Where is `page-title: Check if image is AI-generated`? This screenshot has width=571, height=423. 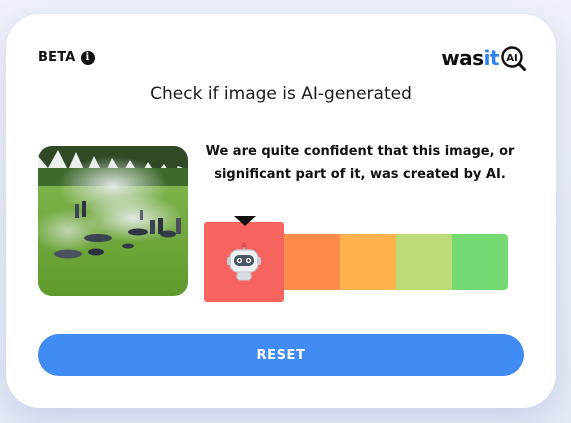 page-title: Check if image is AI-generated is located at coordinates (281, 94).